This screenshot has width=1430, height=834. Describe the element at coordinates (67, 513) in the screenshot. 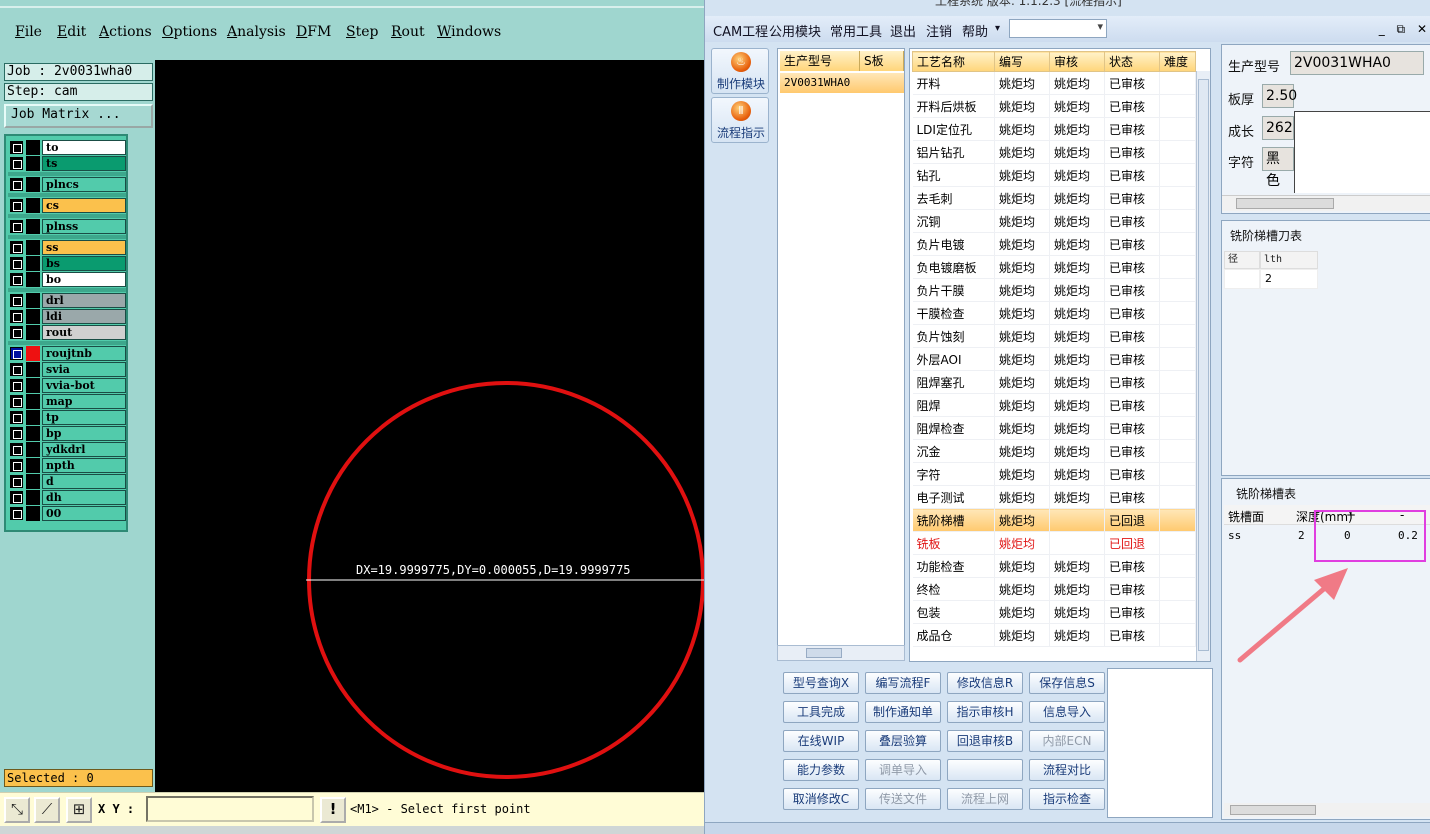

I see `layer-row: 00` at that location.